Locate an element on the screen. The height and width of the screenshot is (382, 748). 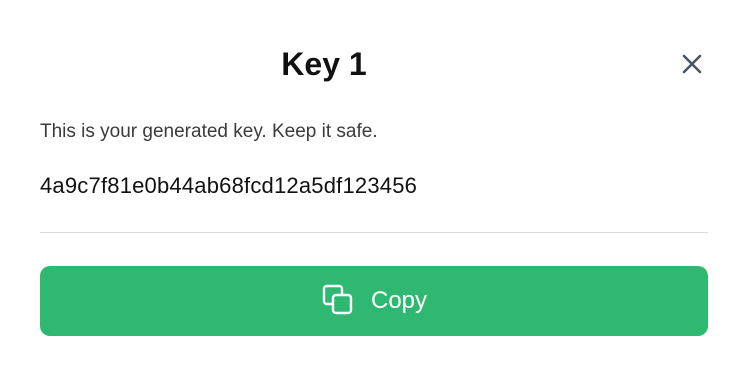
close-button is located at coordinates (692, 64).